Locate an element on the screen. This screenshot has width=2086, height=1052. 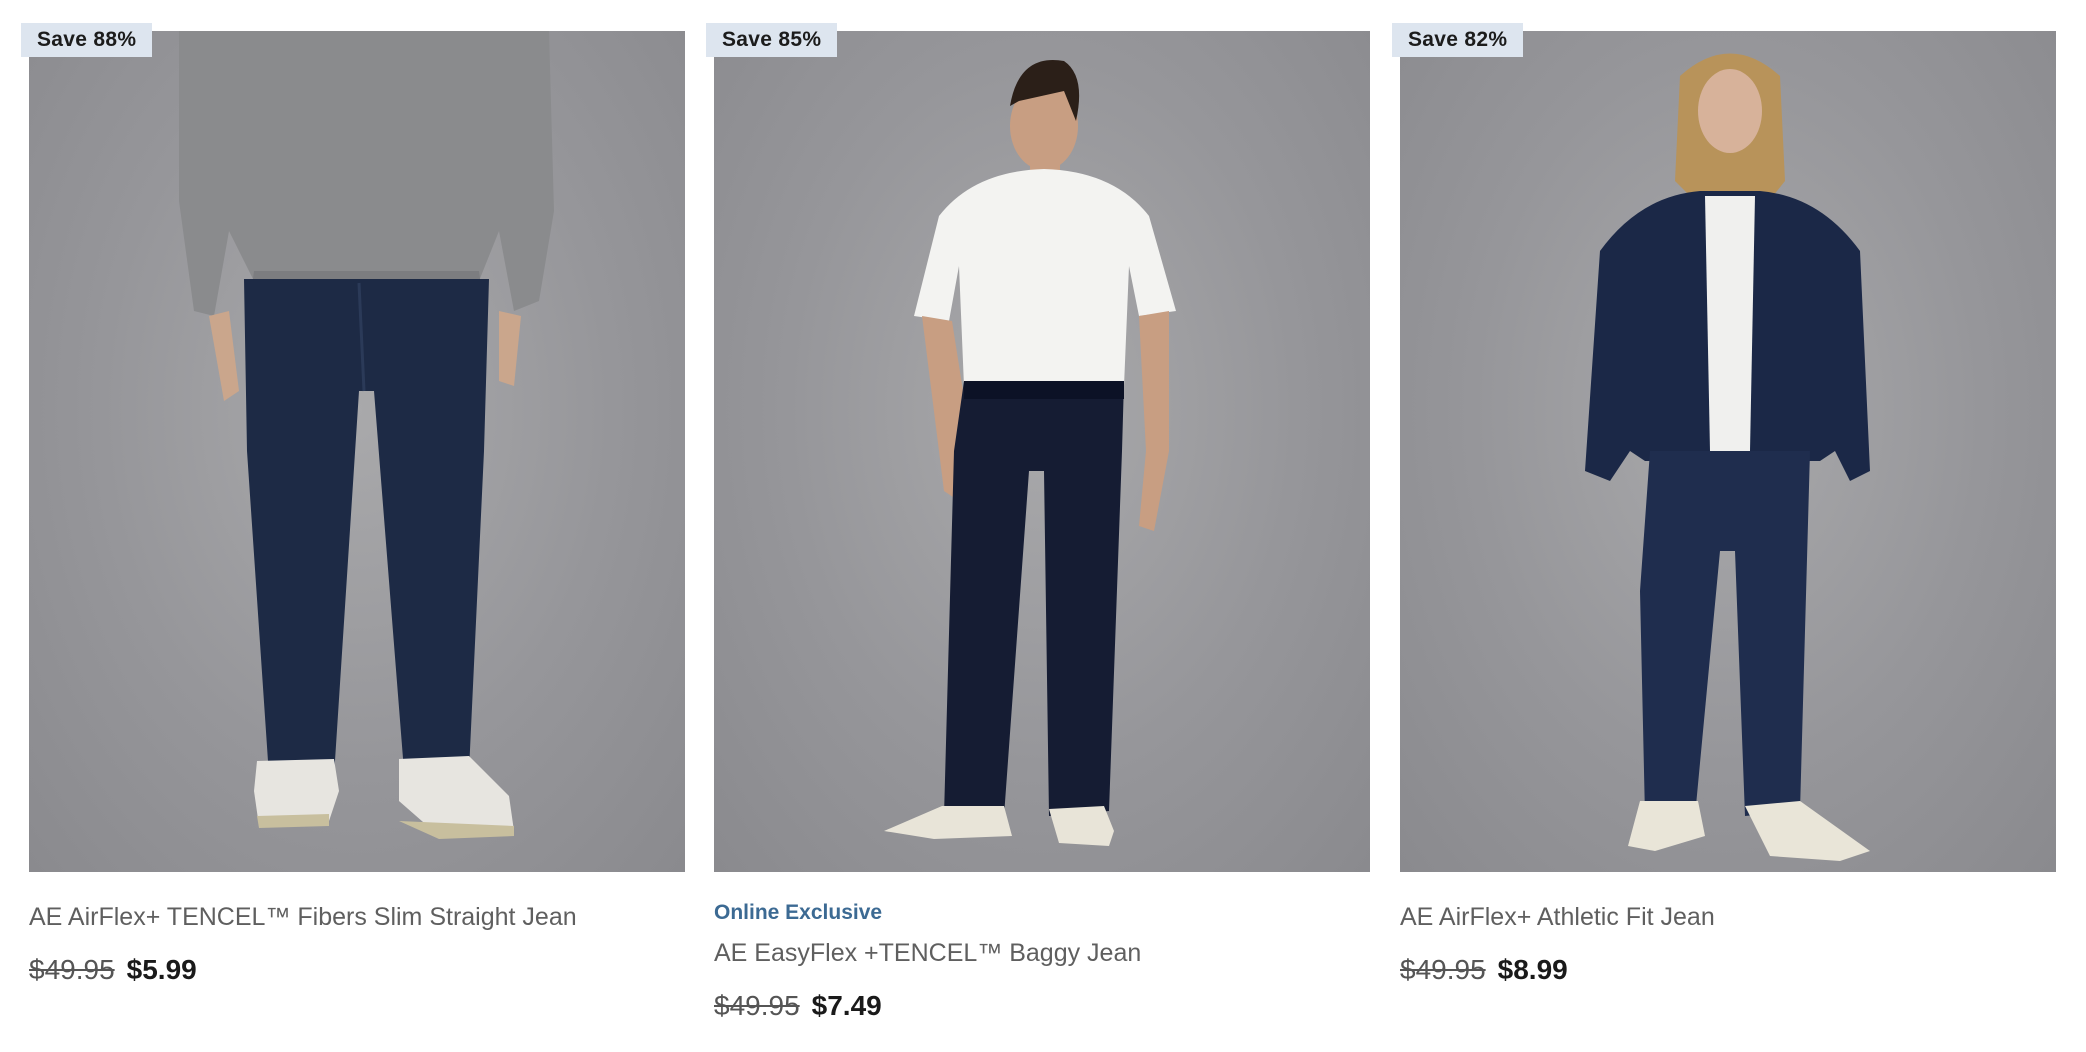
sale-price: $8.99 is located at coordinates (1532, 969).